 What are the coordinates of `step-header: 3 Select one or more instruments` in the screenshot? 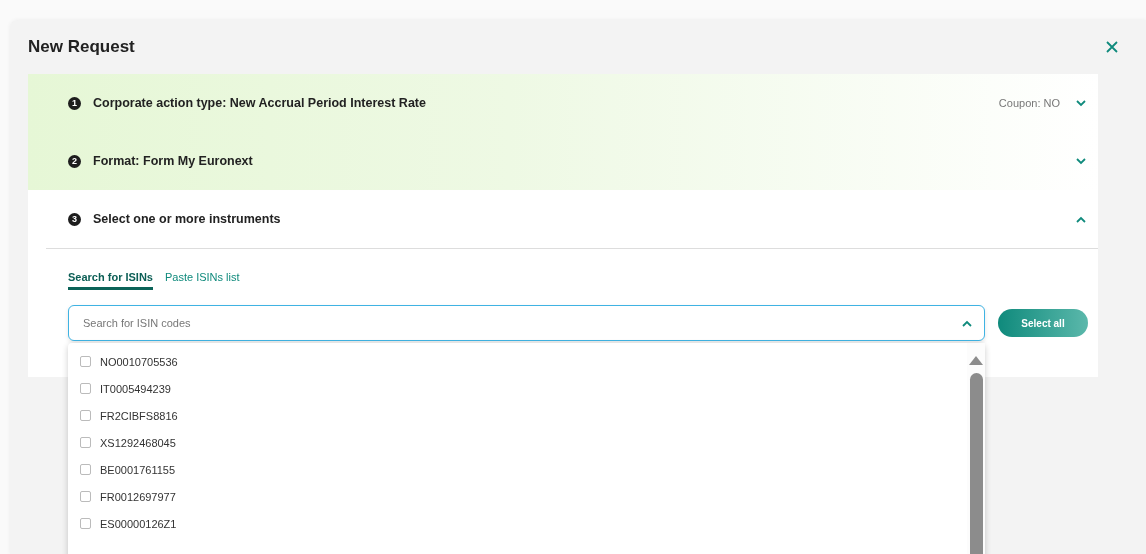 It's located at (563, 219).